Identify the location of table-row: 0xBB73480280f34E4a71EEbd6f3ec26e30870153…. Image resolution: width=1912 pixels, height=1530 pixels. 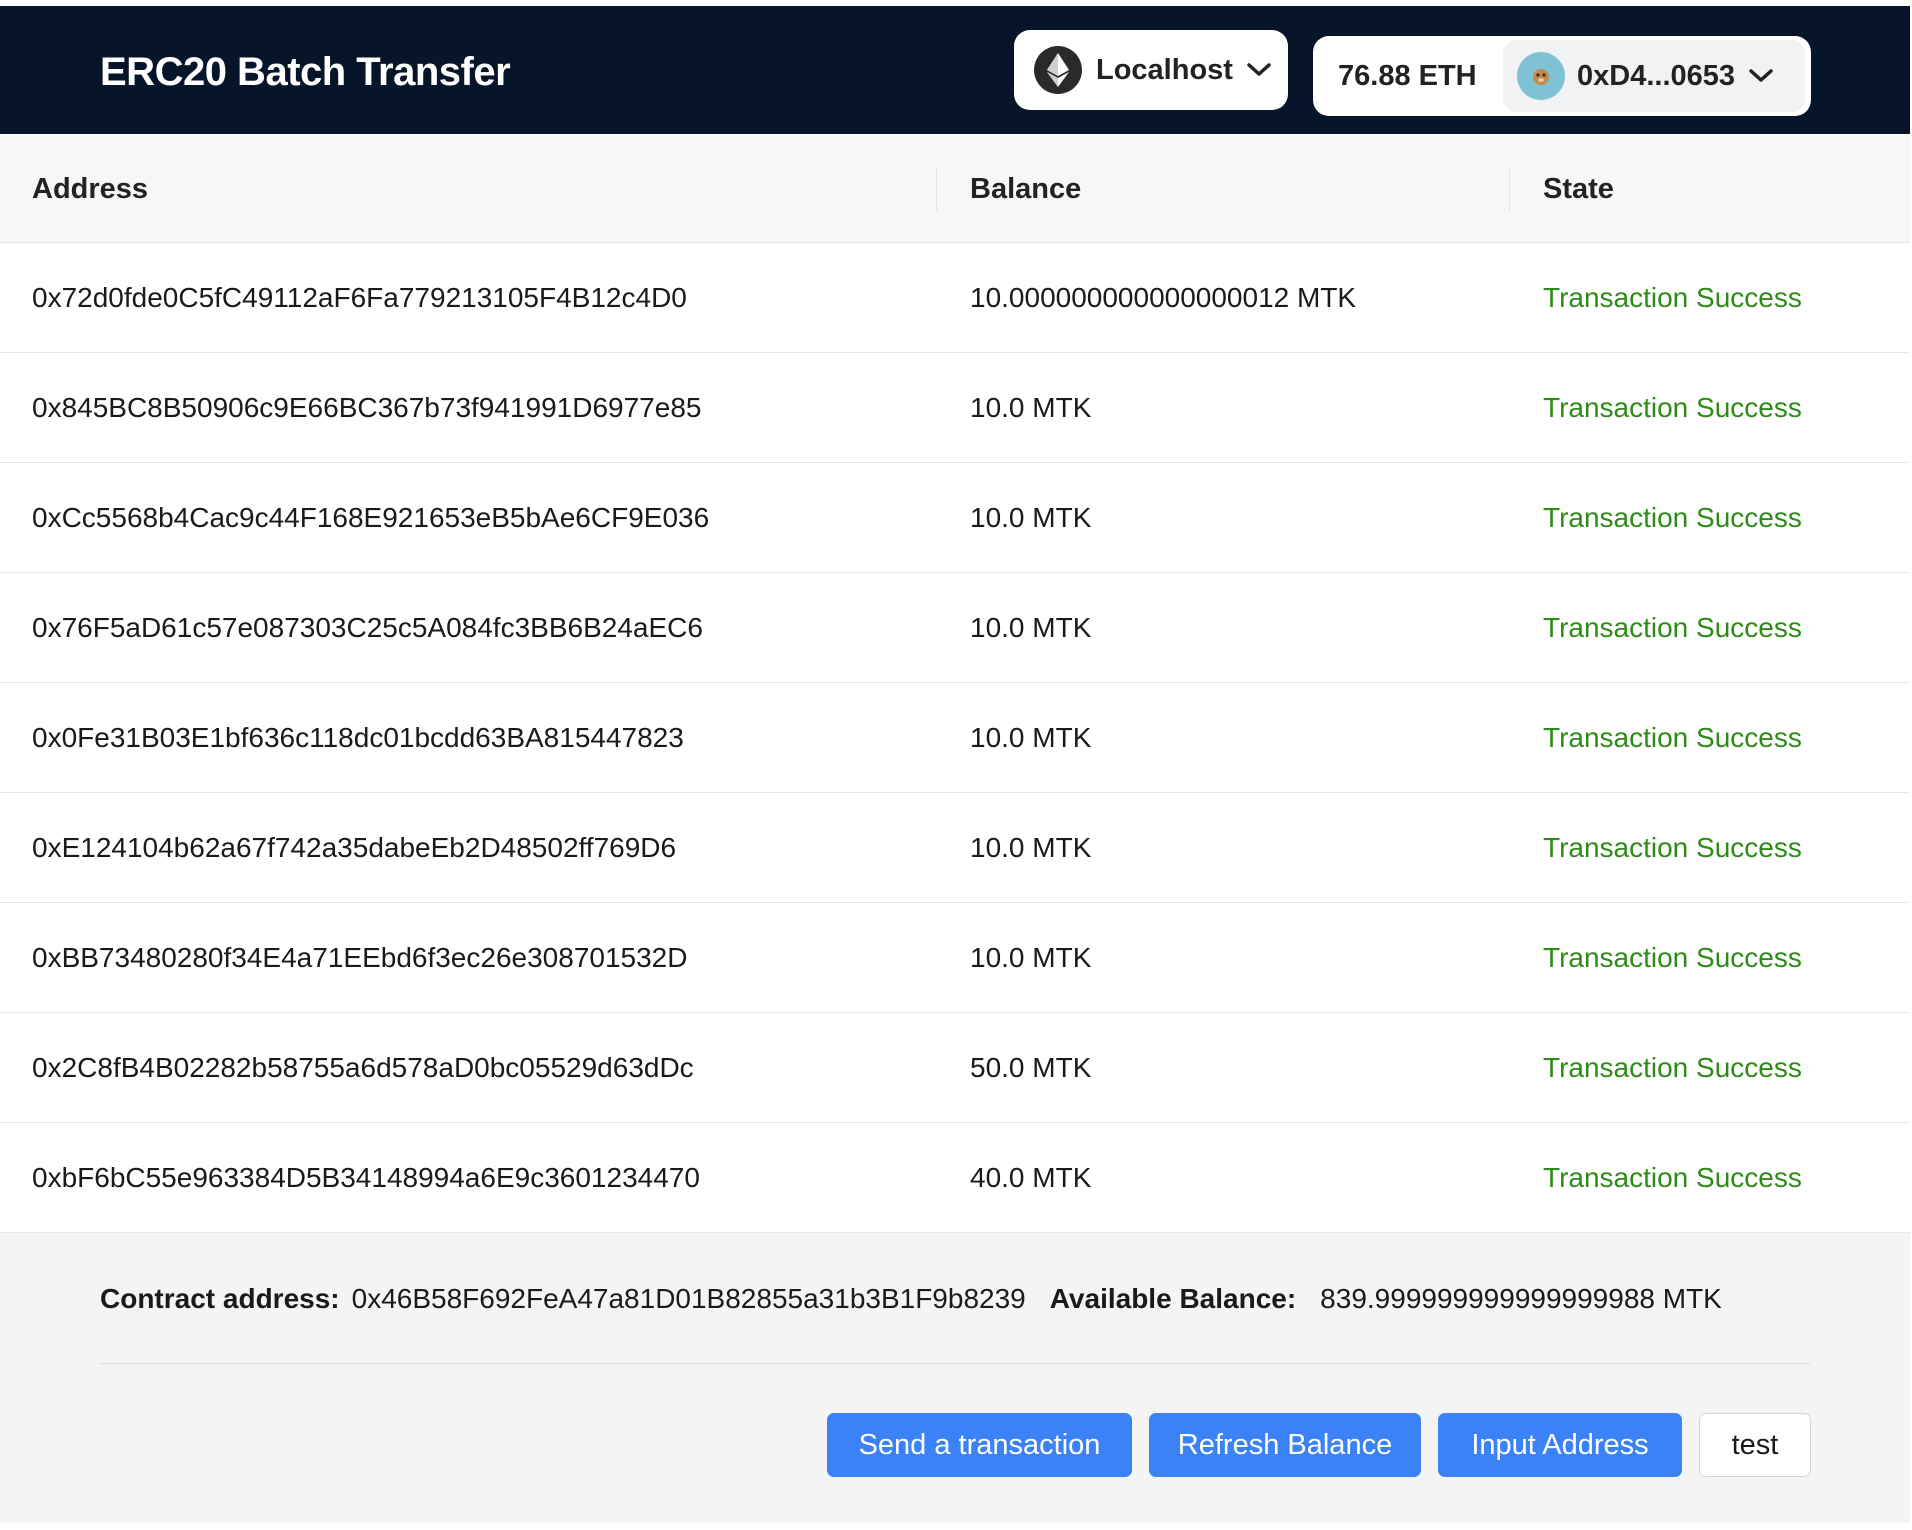
(955, 958).